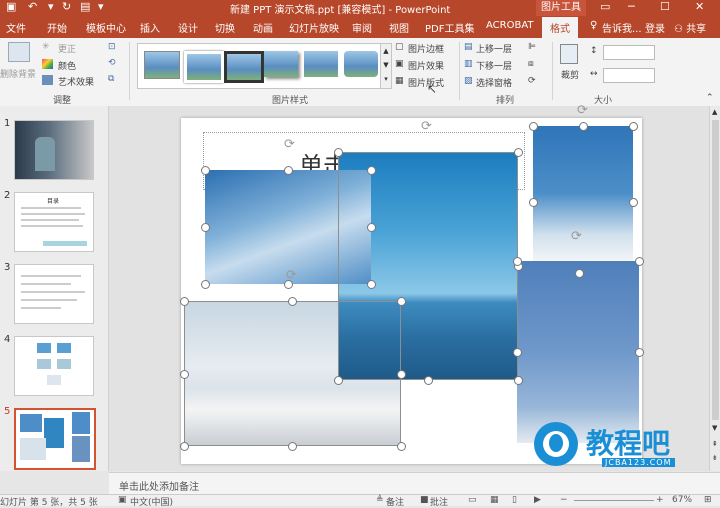  I want to click on gallery-scroll: ▲ ▼ ▾, so click(386, 66).